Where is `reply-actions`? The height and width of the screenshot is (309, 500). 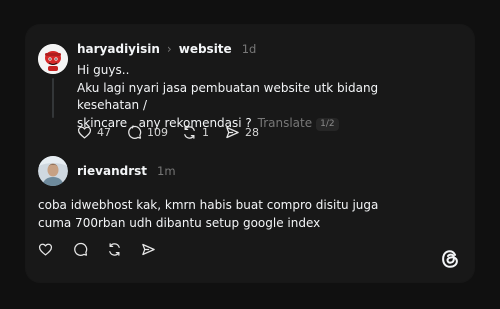
reply-actions is located at coordinates (97, 249).